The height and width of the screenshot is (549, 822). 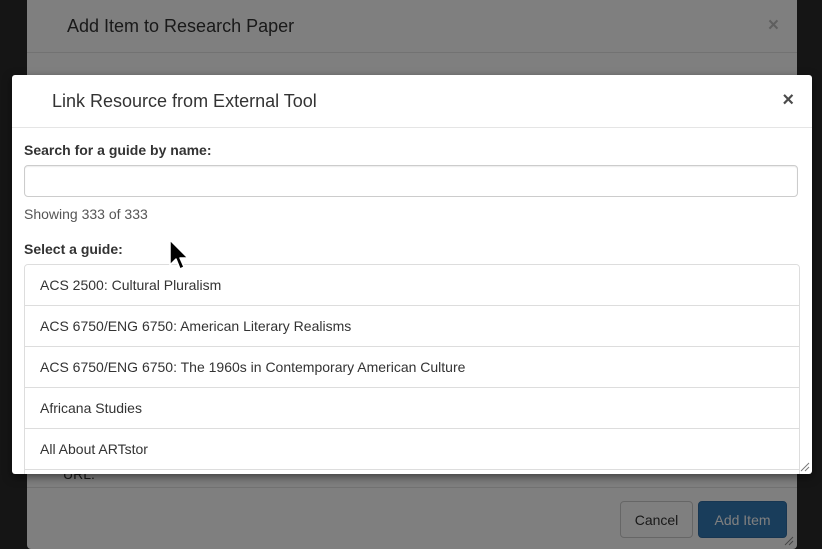 I want to click on list-item: ACS 2500: Cultural Pluralism, so click(x=412, y=285).